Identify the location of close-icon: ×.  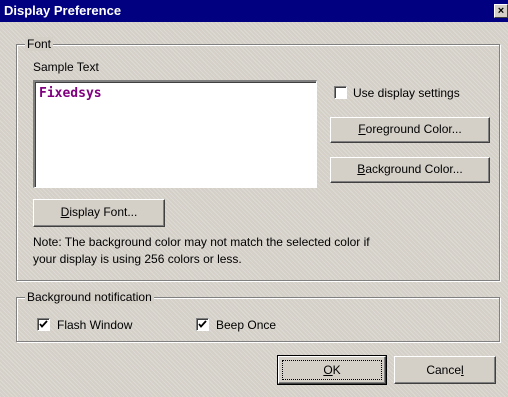
(501, 11).